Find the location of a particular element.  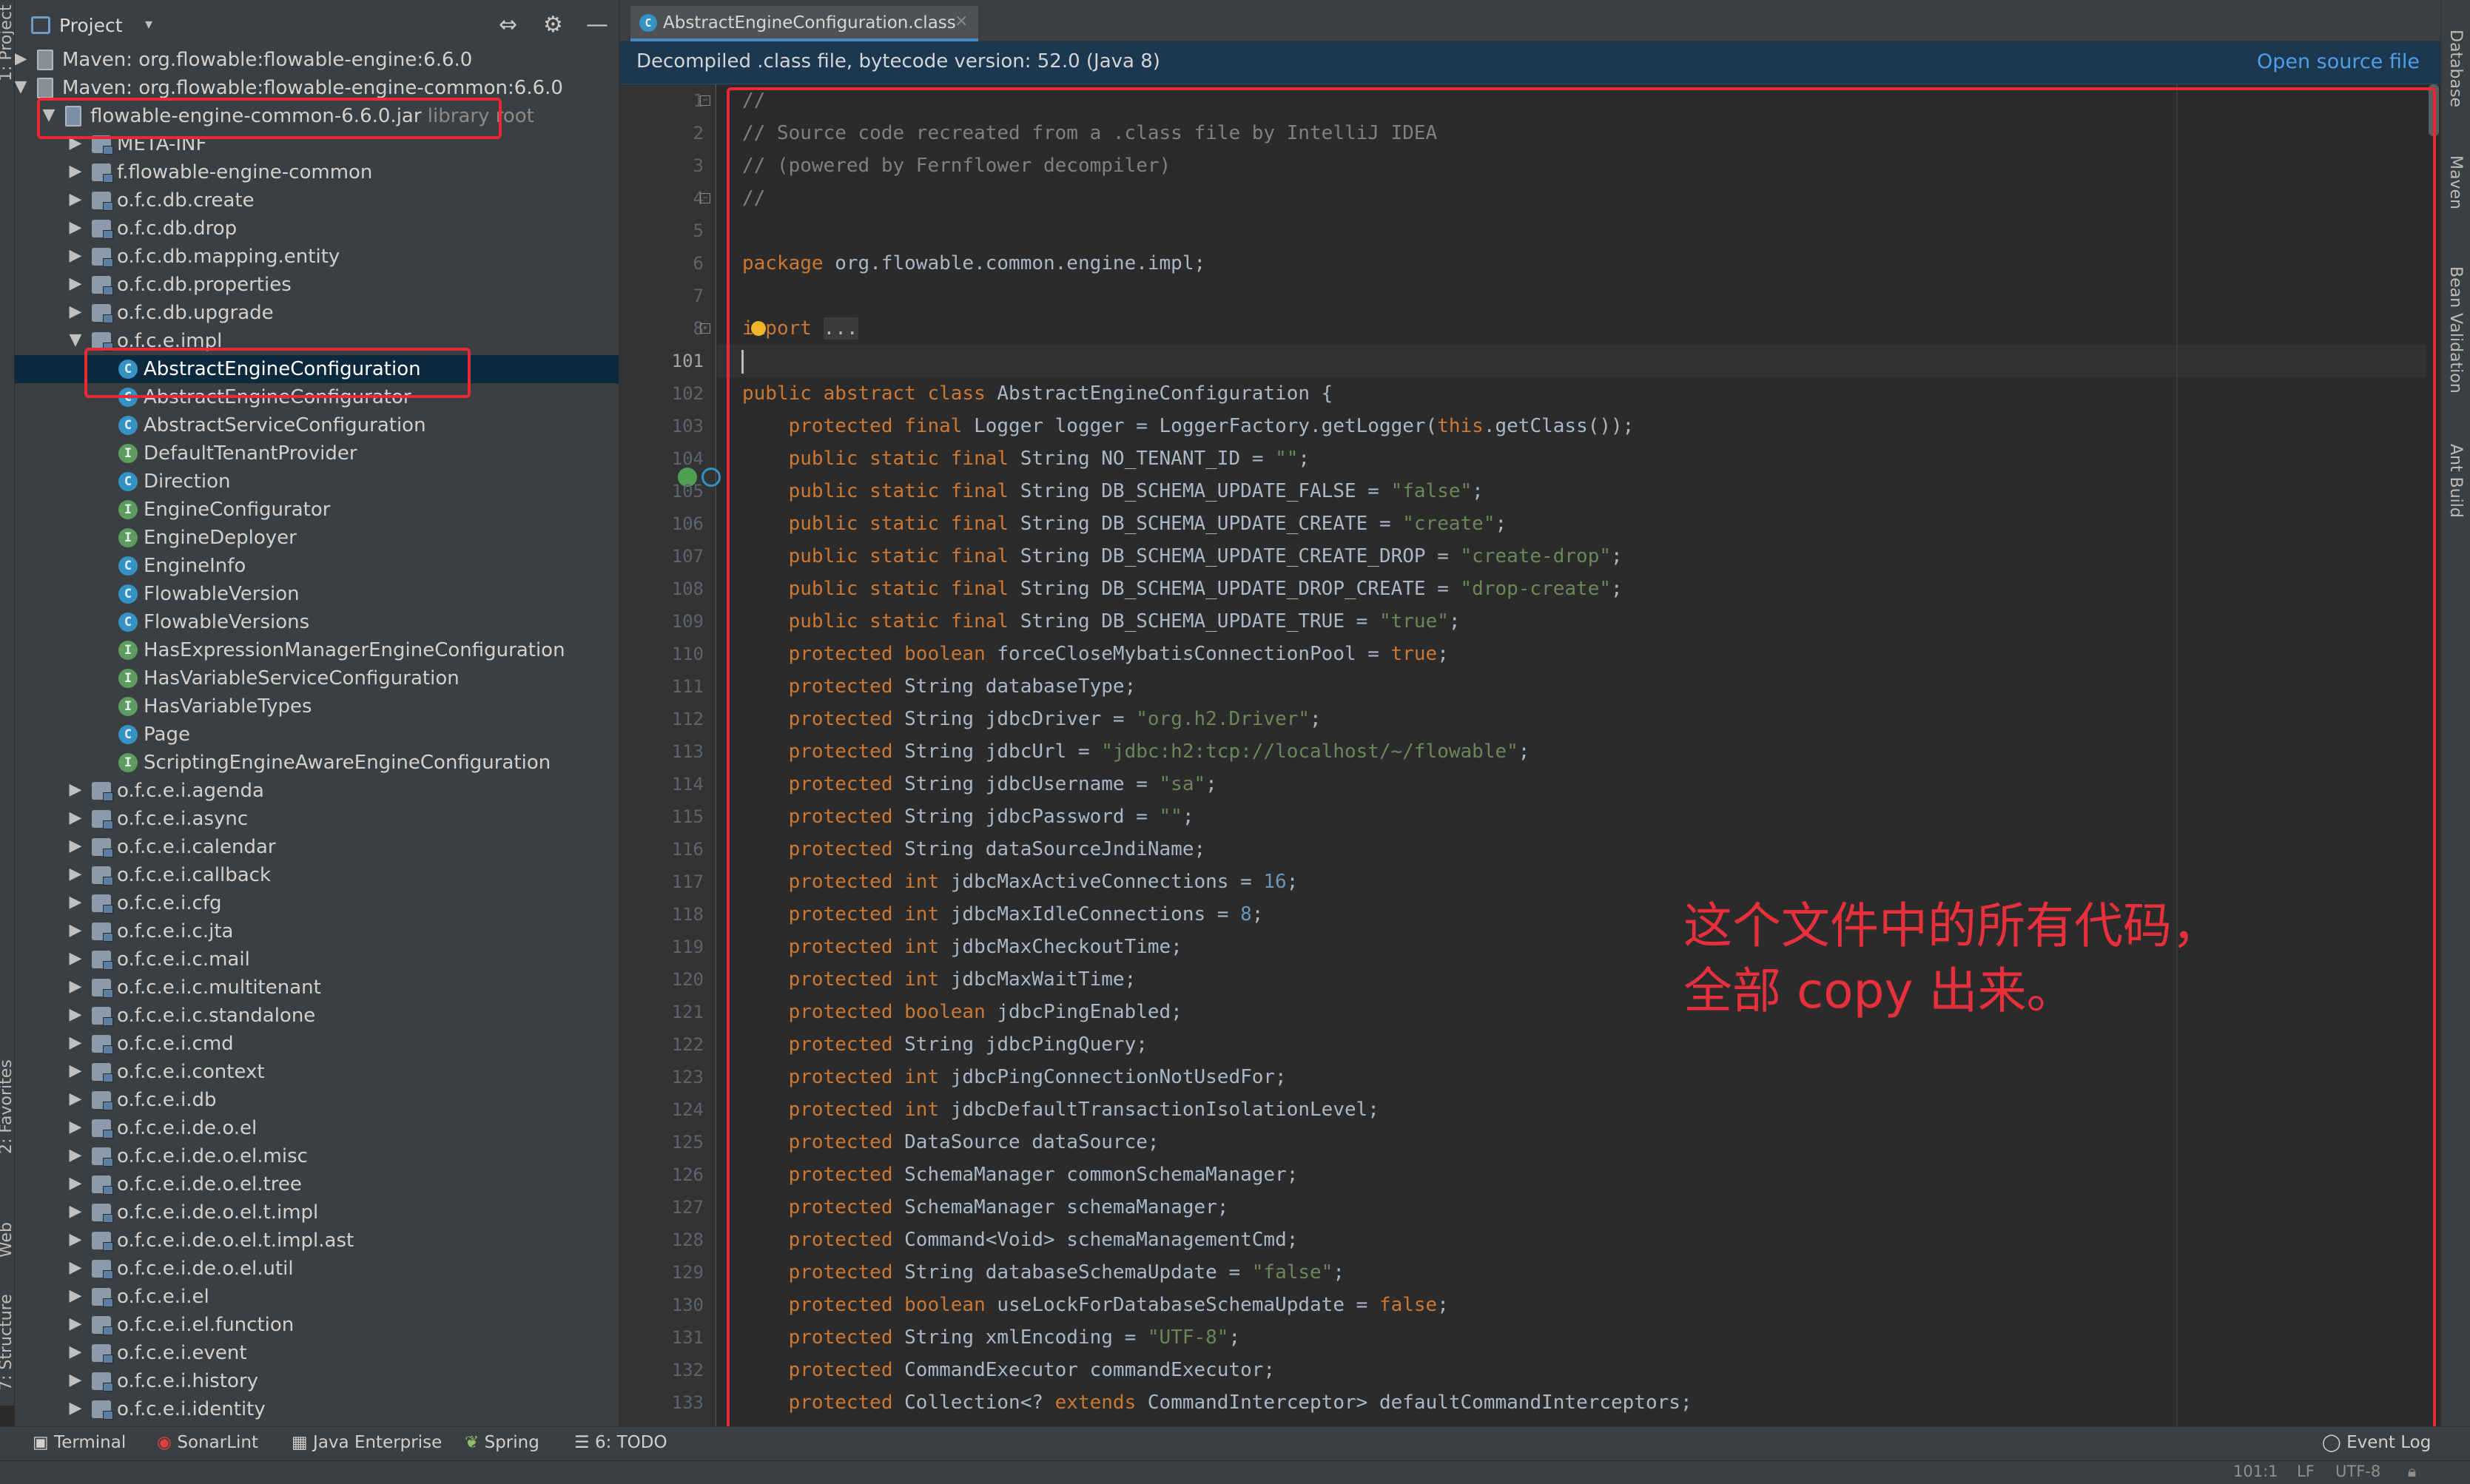

tree-node-class: I HasExpressionManagerEngineConfiguration is located at coordinates (317, 650).